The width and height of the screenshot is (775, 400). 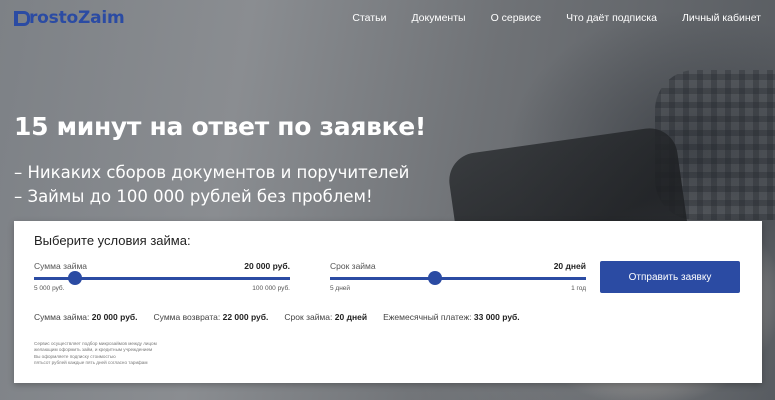 I want to click on amount-max-label: 100 000 руб., so click(x=271, y=288).